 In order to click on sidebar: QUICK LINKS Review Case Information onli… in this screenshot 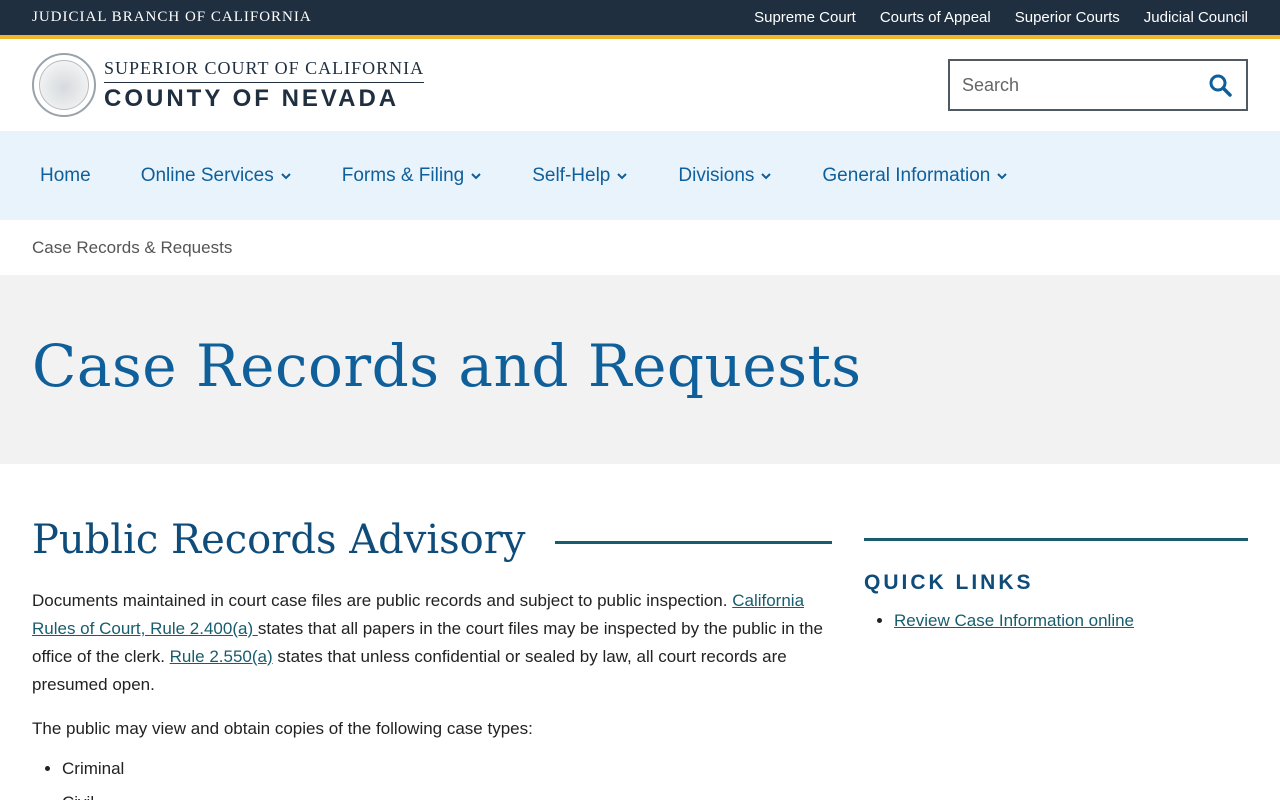, I will do `click(1056, 657)`.